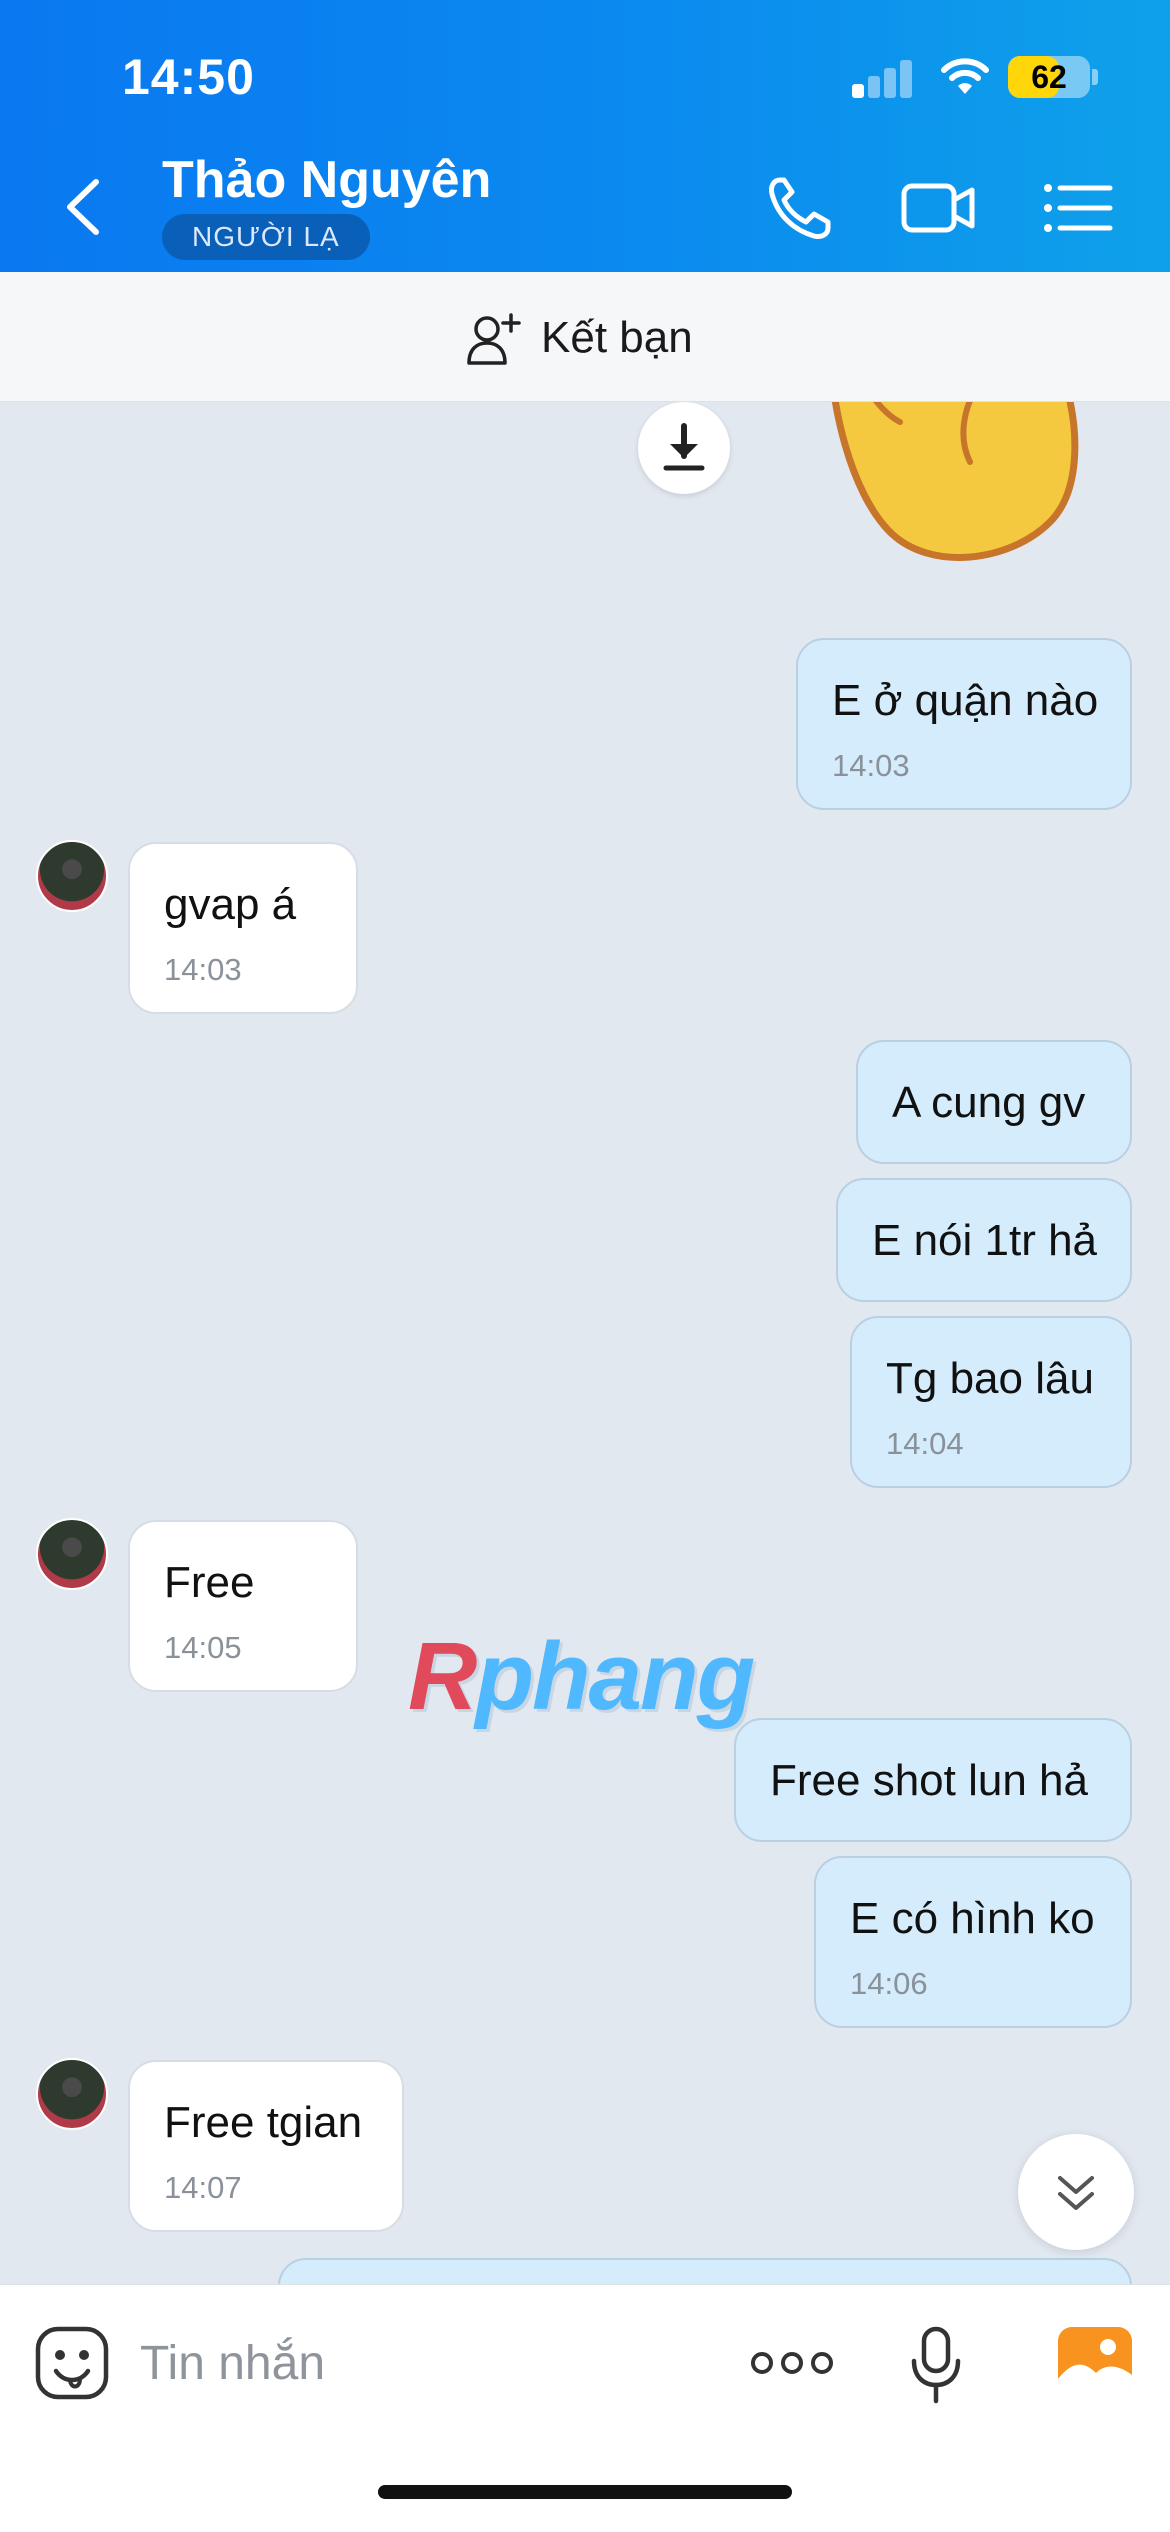 The height and width of the screenshot is (2532, 1170). I want to click on message-text: Free tgian, so click(263, 2122).